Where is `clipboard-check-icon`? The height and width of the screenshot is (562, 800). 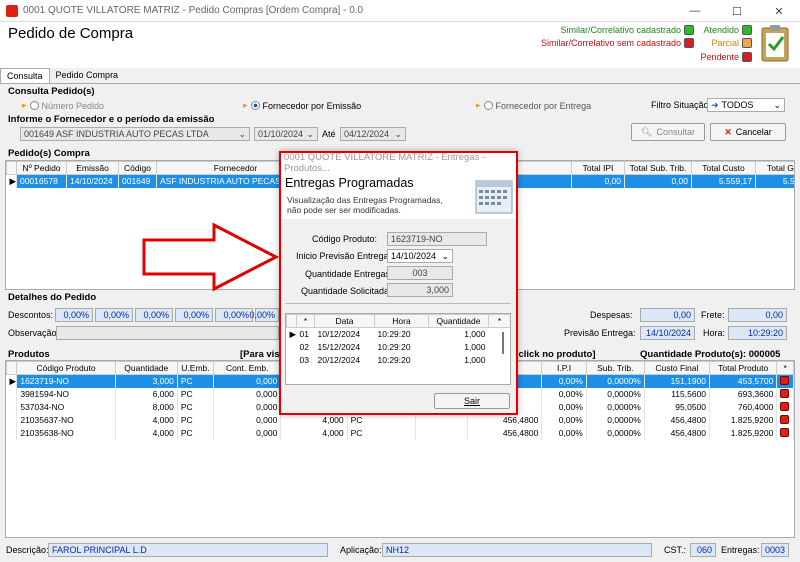
clipboard-check-icon is located at coordinates (775, 43).